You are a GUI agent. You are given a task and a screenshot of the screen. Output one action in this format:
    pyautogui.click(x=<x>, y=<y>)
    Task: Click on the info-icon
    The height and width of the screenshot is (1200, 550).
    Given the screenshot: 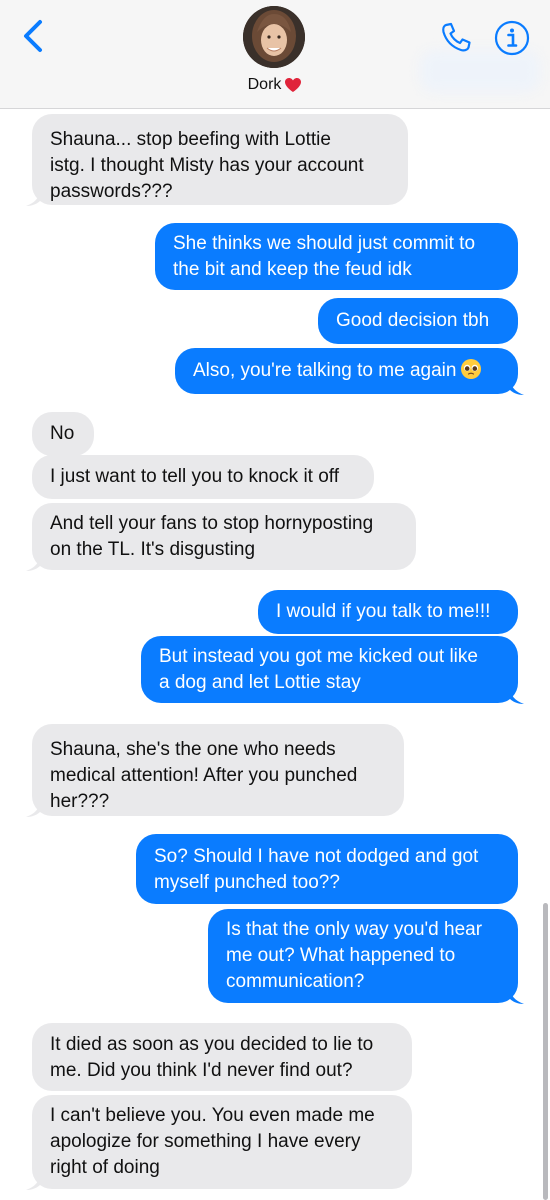 What is the action you would take?
    pyautogui.click(x=512, y=38)
    